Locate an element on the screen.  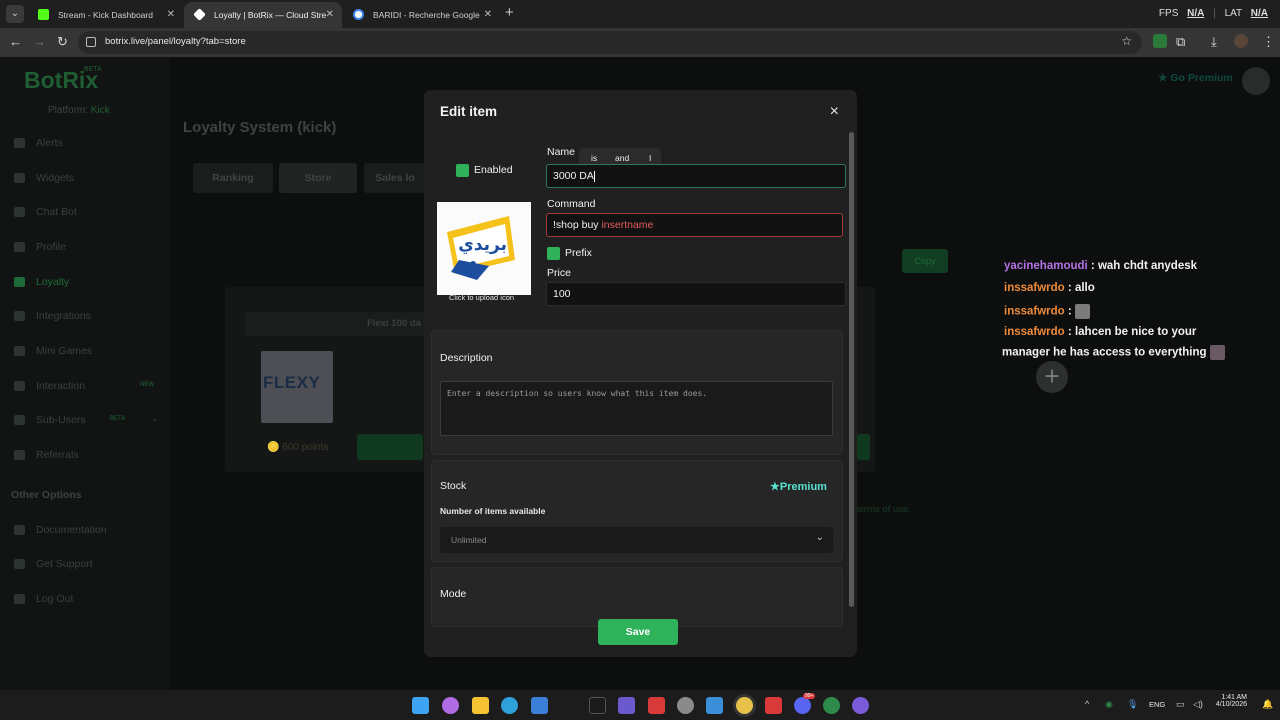
url-omnibox: botrix.live/panel/loyalty?tab=store ☆ is located at coordinates (610, 42).